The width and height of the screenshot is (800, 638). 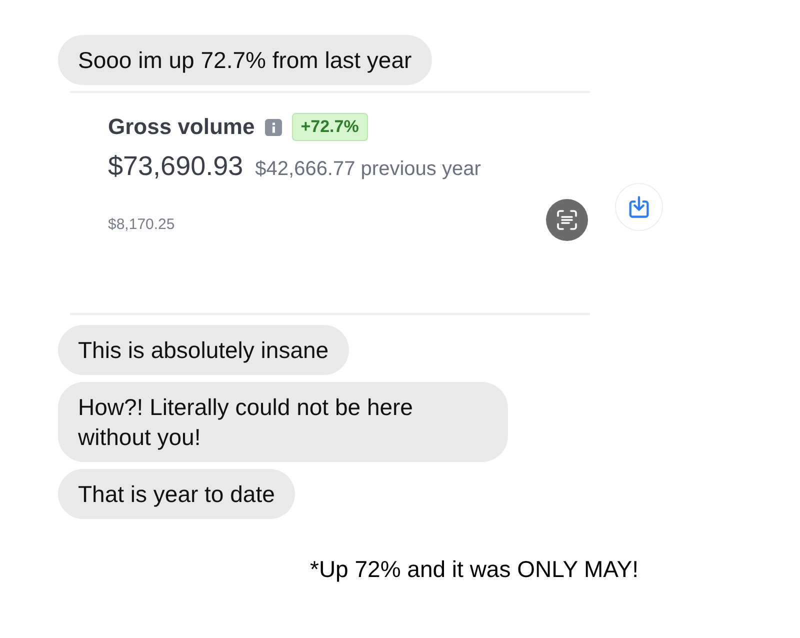 I want to click on message-bubble: How?! Literally could not be here without you!, so click(x=283, y=422).